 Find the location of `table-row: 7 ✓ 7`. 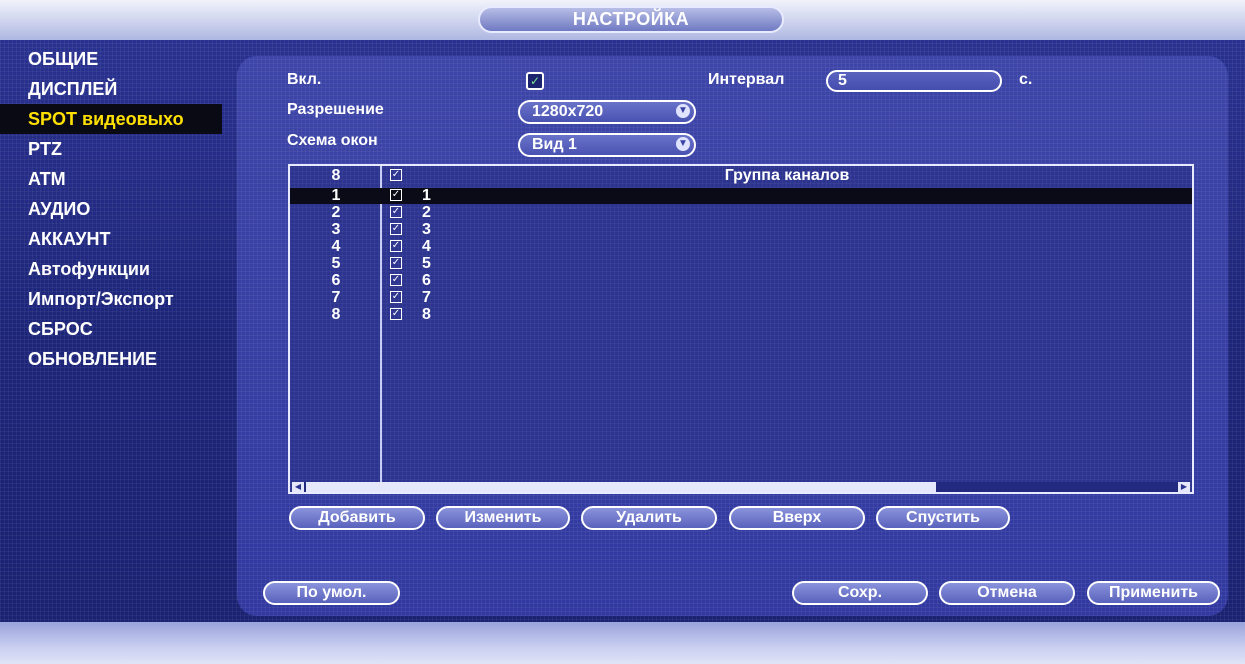

table-row: 7 ✓ 7 is located at coordinates (741, 298).